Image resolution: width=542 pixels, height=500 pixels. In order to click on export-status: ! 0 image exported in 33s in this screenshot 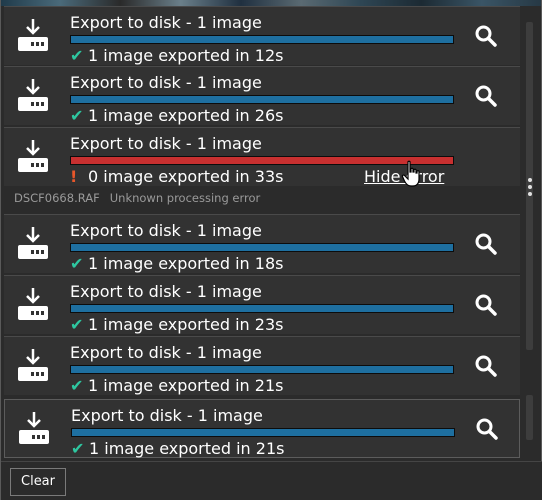, I will do `click(176, 177)`.